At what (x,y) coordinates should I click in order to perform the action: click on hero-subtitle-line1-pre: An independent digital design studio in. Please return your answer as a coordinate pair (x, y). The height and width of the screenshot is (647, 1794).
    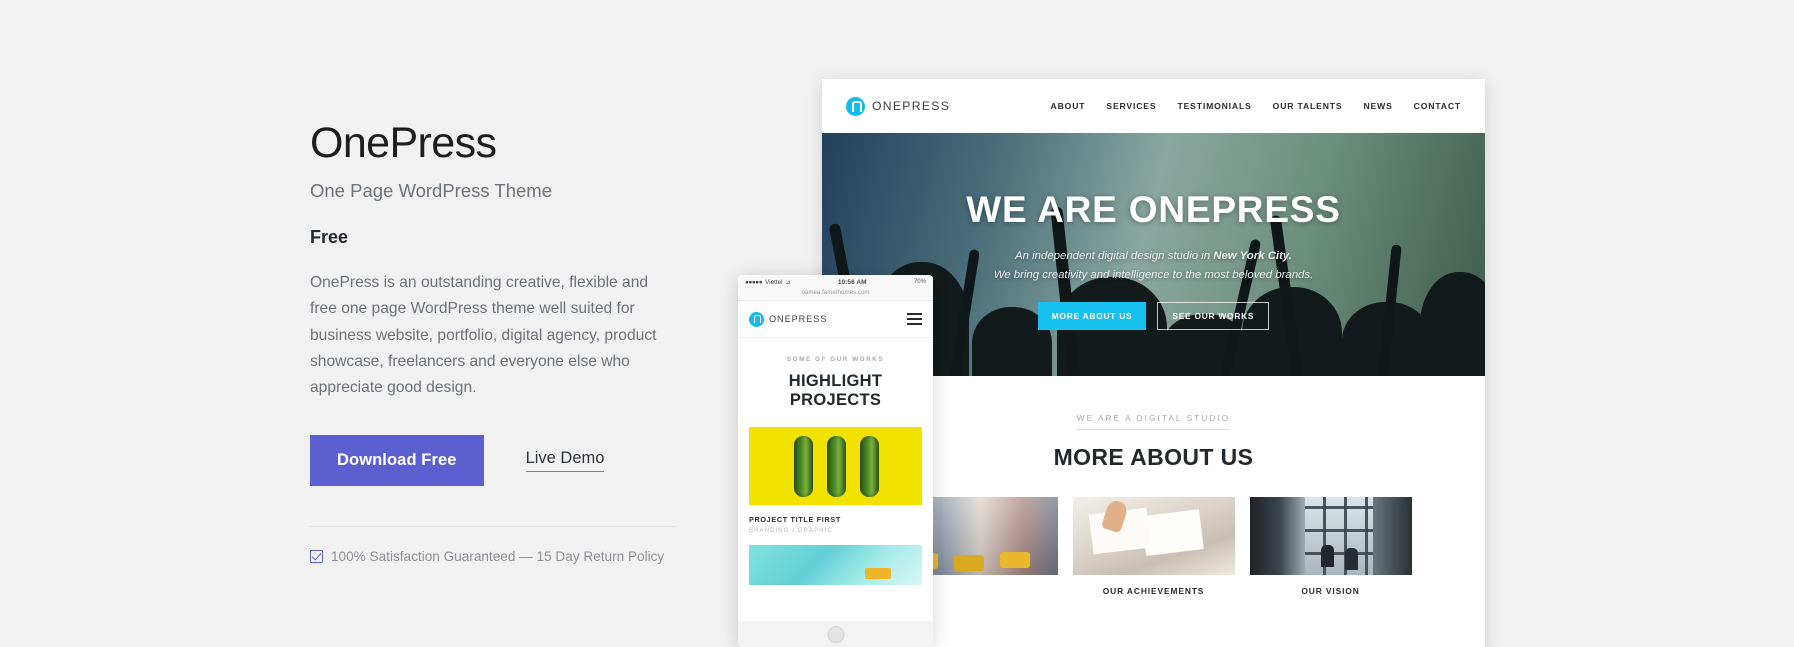
    Looking at the image, I should click on (1114, 256).